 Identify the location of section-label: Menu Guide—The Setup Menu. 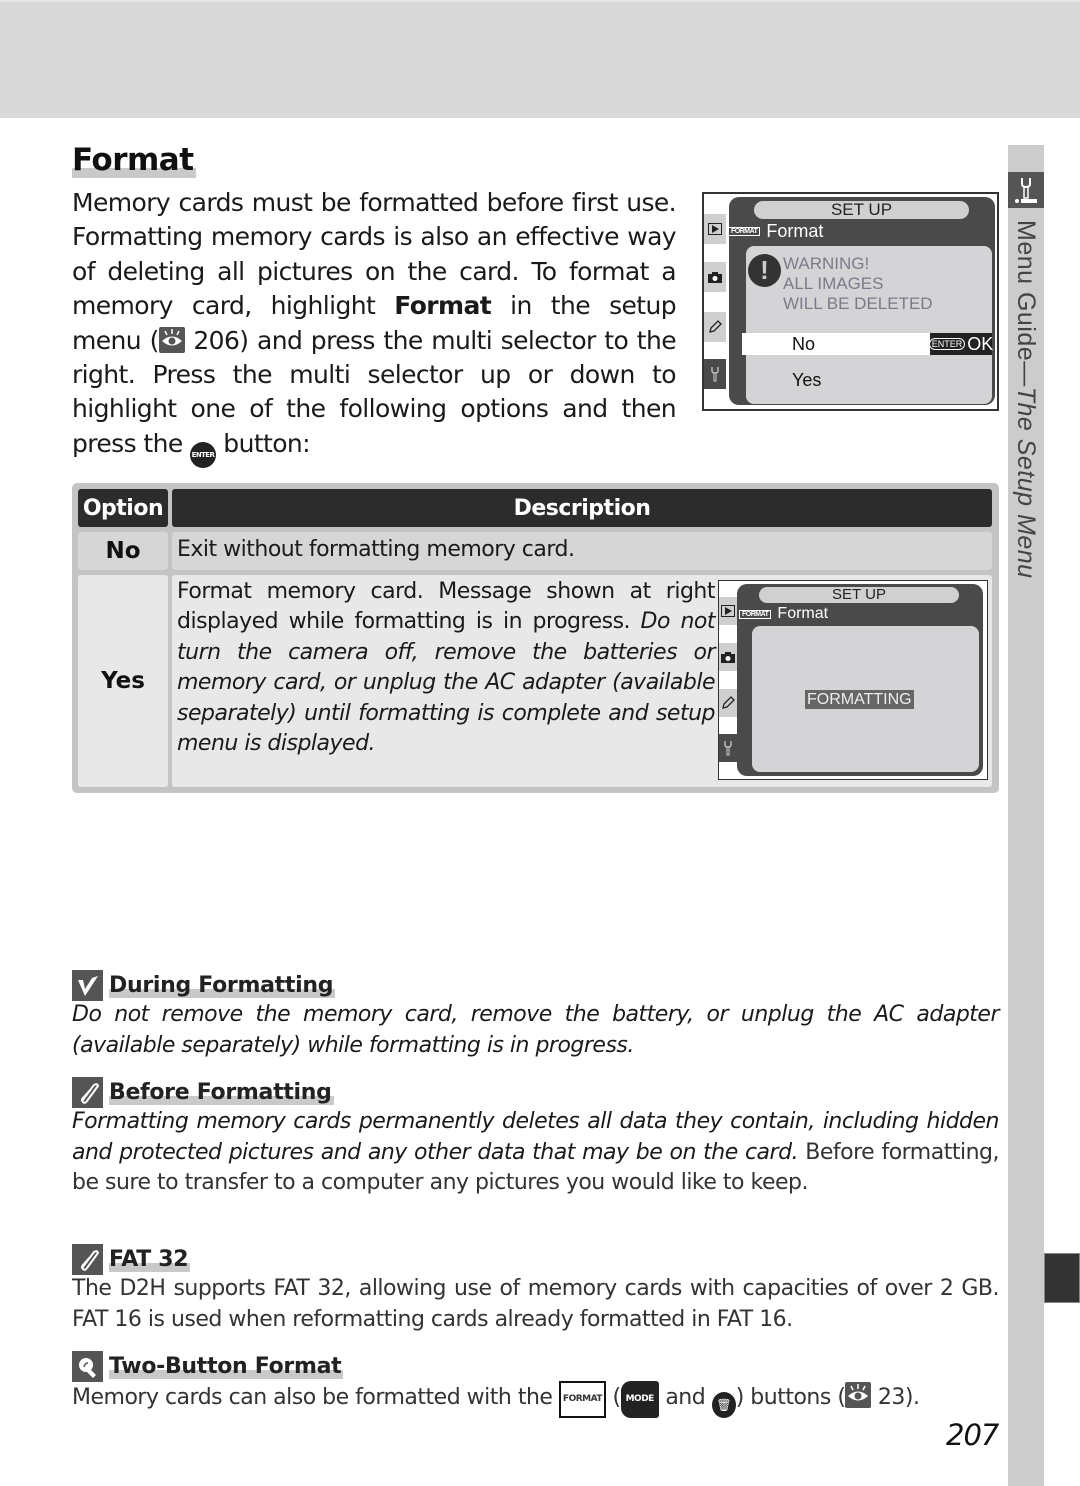
(1026, 410).